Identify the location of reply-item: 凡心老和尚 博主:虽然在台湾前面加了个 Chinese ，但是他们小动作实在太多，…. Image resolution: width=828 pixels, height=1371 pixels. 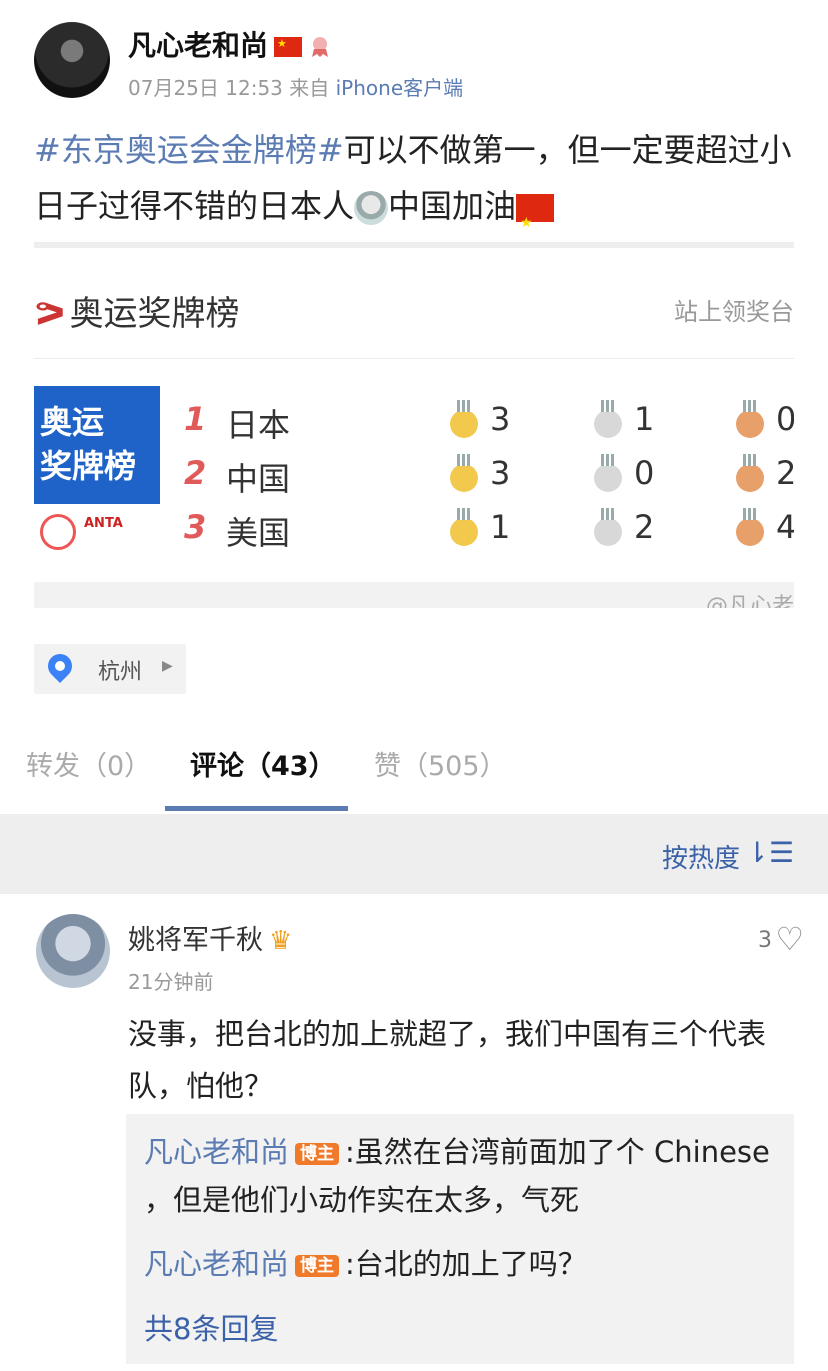
(464, 1176).